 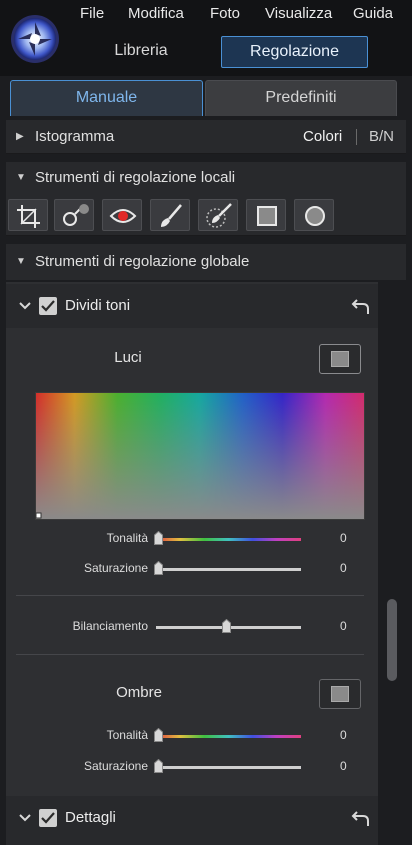 I want to click on colors-toggle: Colori, so click(x=322, y=137).